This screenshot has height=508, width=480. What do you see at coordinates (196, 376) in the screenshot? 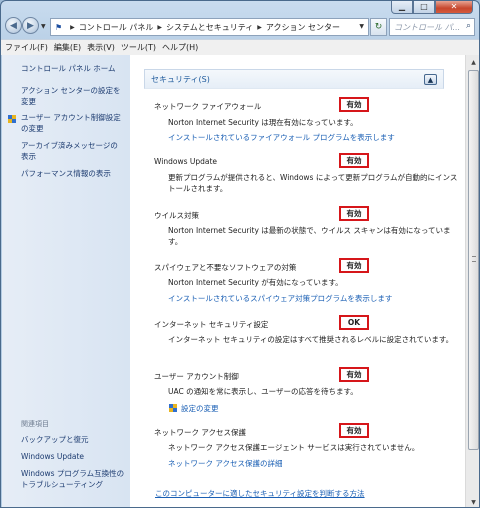
I see `item-title-uac: ユーザー アカウント制御` at bounding box center [196, 376].